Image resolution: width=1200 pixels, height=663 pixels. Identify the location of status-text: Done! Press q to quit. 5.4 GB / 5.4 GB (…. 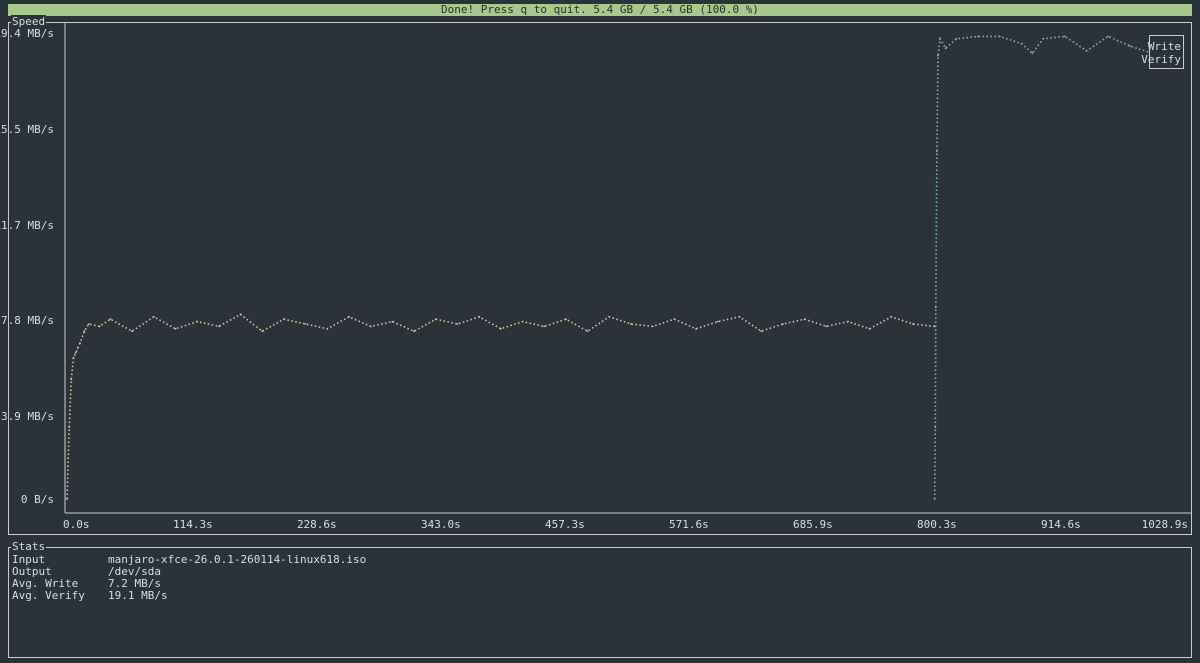
(600, 9).